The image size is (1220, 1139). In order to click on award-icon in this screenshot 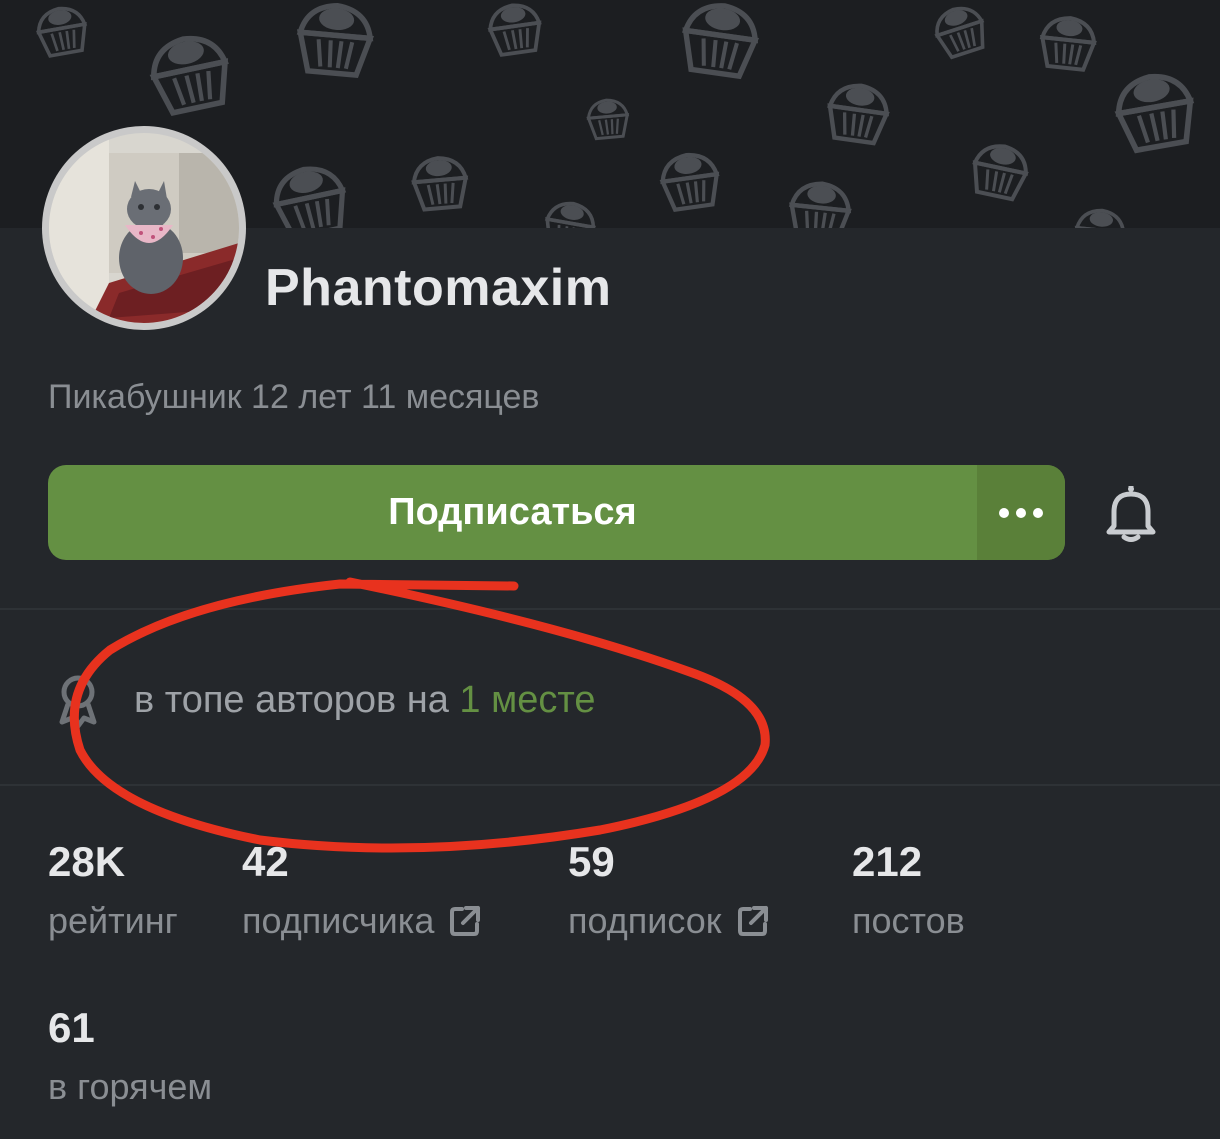, I will do `click(78, 701)`.